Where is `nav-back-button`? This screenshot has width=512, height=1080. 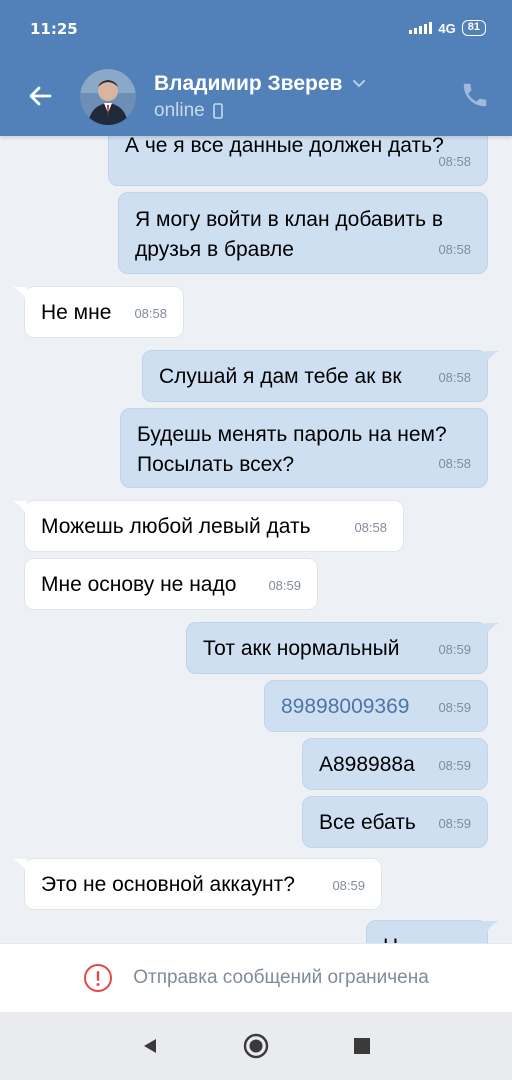
nav-back-button is located at coordinates (150, 1046).